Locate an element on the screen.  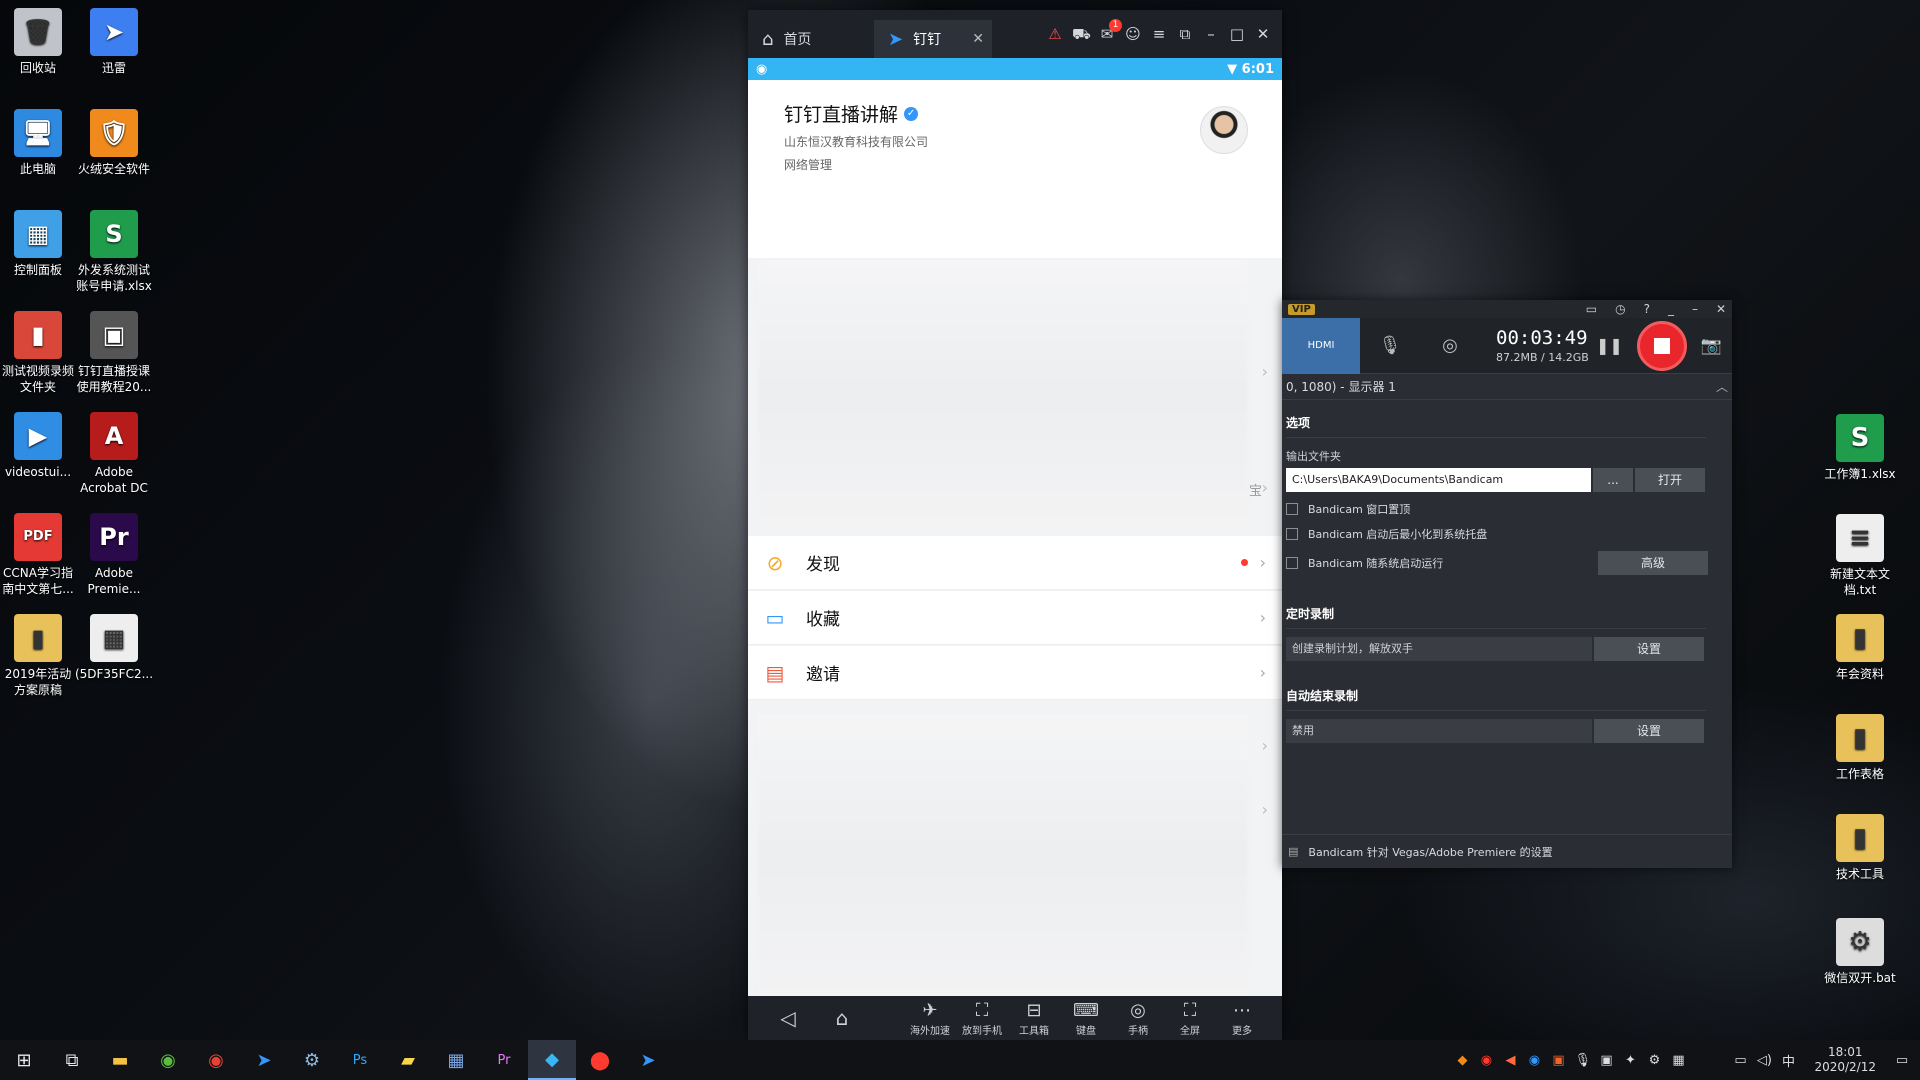
timer-settings-button: 设置 is located at coordinates (1649, 649).